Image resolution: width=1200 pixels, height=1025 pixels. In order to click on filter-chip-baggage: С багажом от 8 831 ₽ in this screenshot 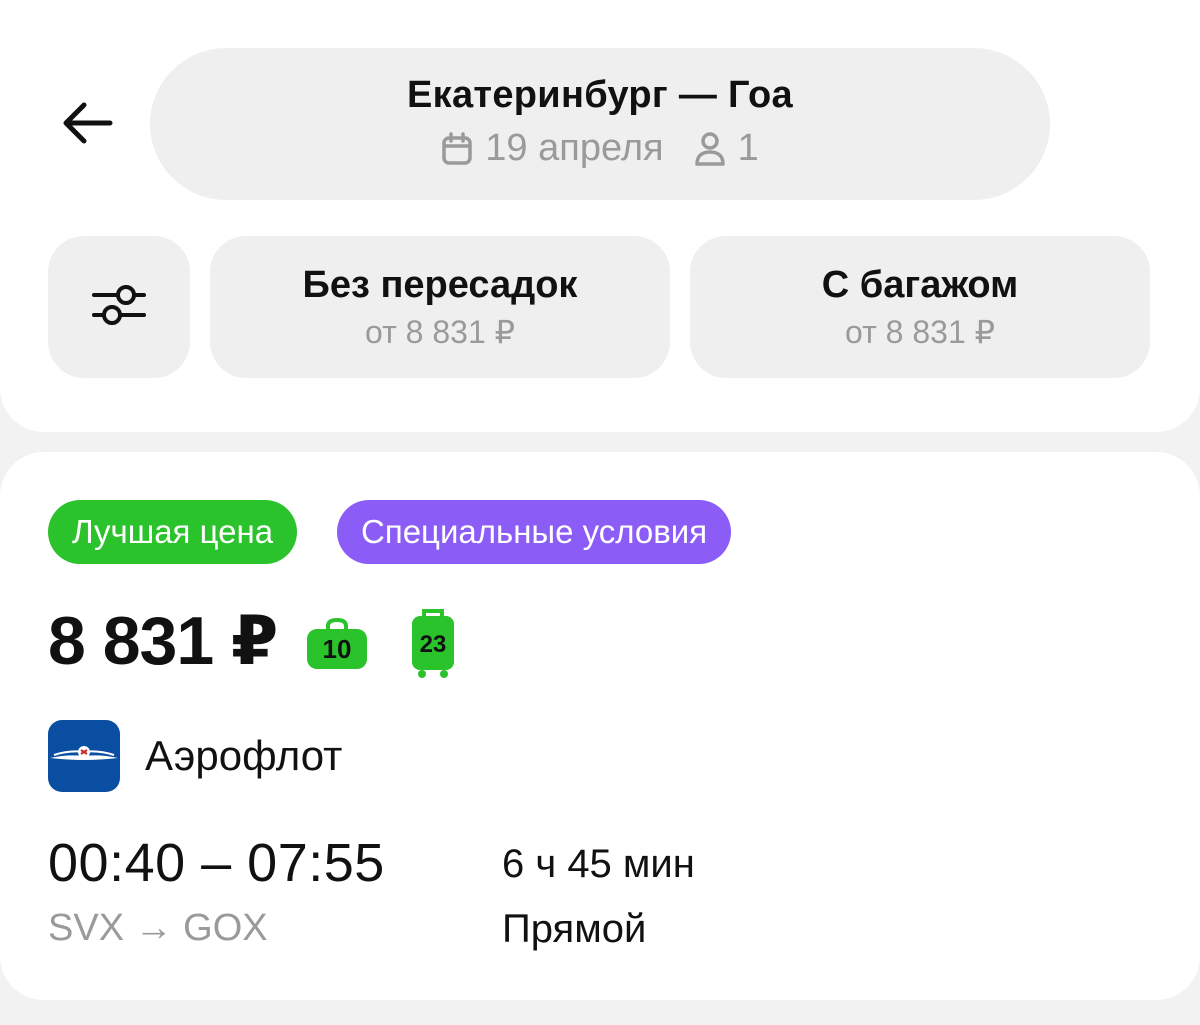, I will do `click(920, 307)`.